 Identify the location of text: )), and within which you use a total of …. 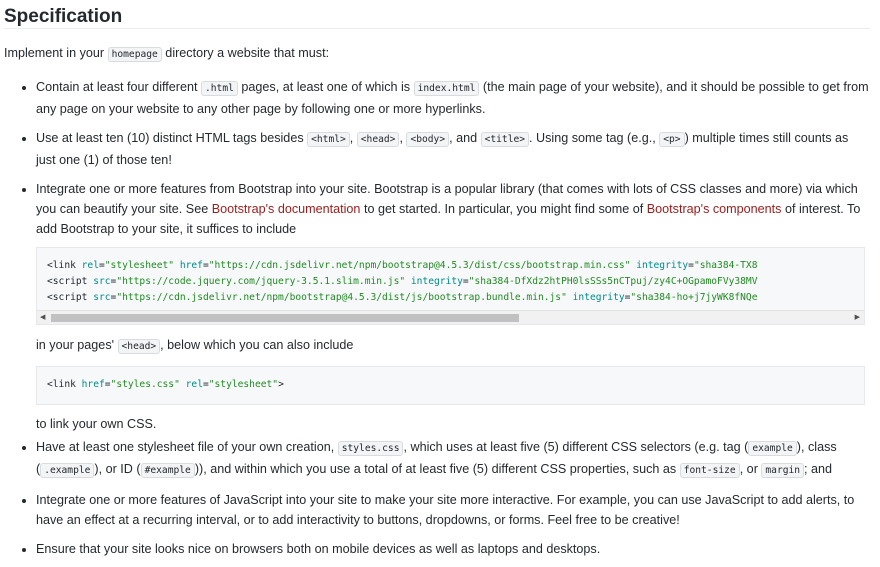
(437, 469).